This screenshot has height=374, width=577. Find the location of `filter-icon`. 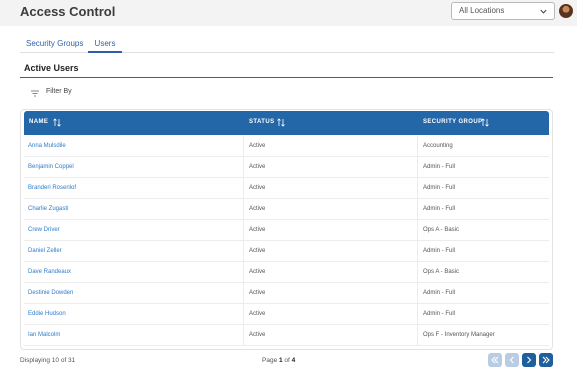

filter-icon is located at coordinates (35, 93).